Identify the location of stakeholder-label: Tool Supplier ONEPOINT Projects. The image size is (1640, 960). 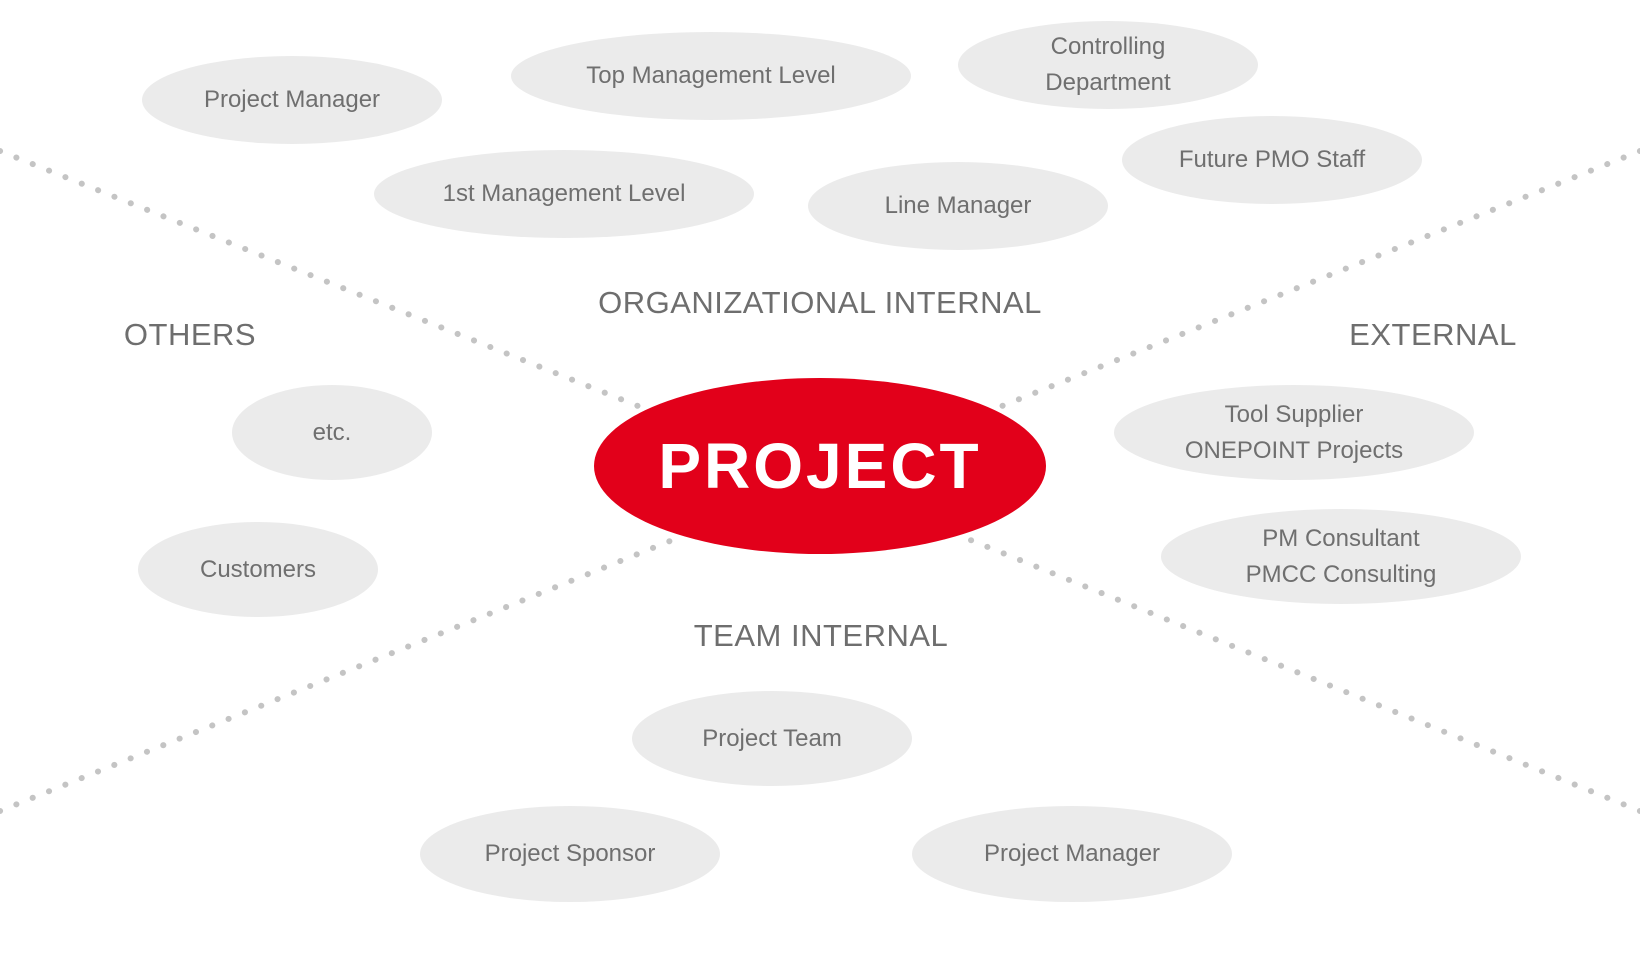
(1294, 432).